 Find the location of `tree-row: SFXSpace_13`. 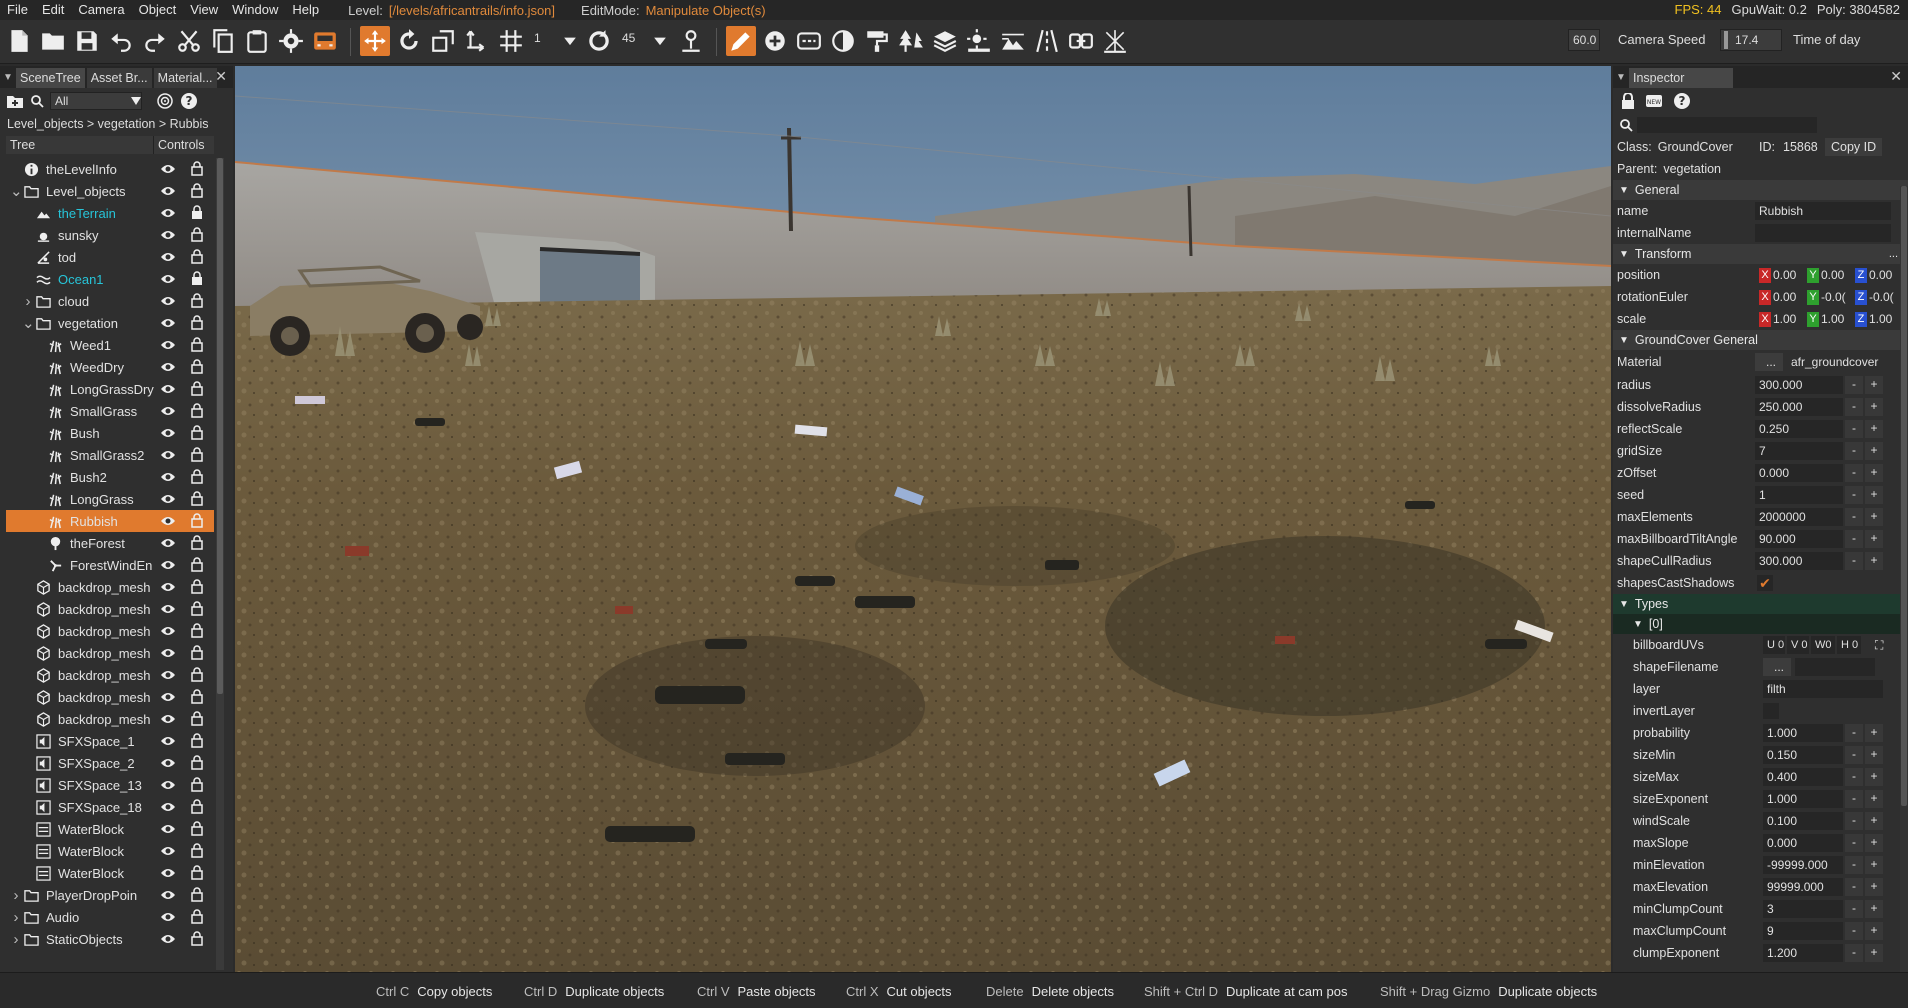

tree-row: SFXSpace_13 is located at coordinates (110, 785).